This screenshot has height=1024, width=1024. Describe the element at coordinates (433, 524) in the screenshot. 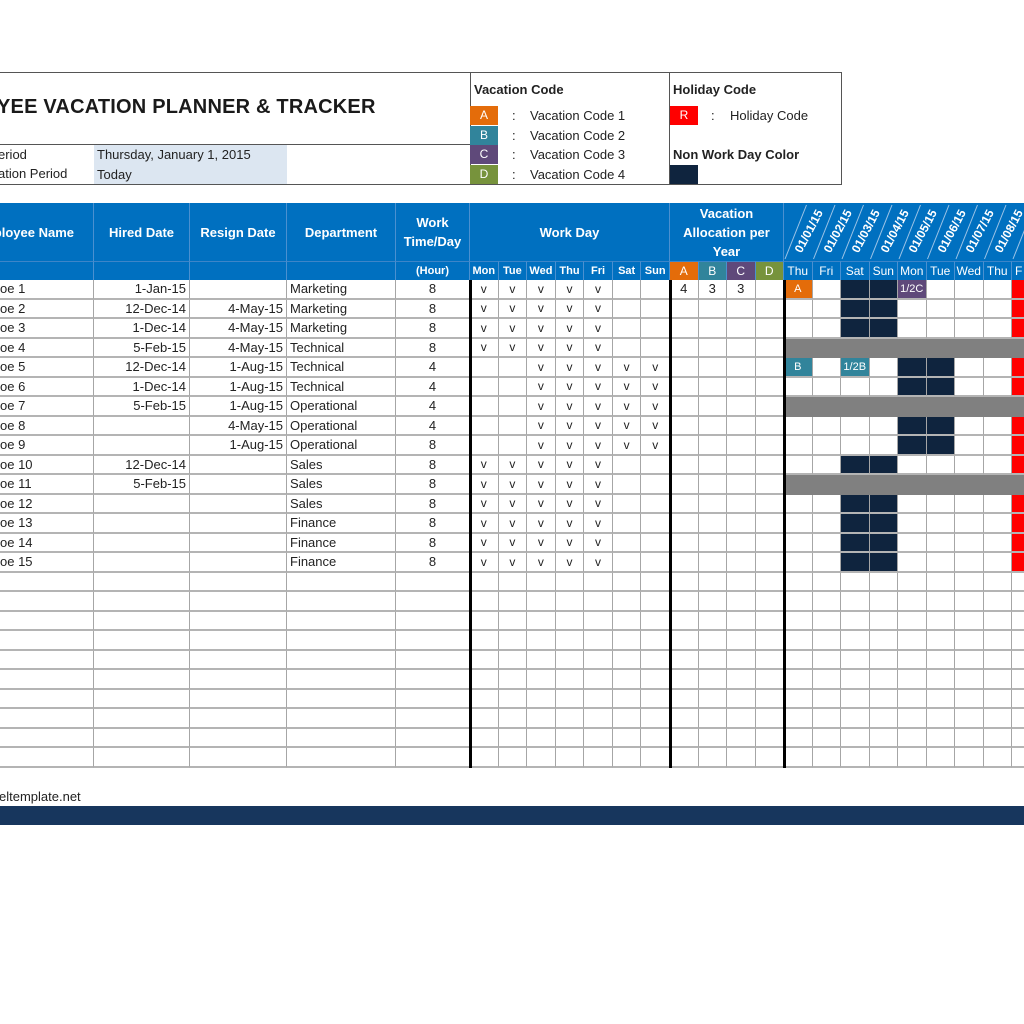

I see `work-time-cell: 8` at that location.